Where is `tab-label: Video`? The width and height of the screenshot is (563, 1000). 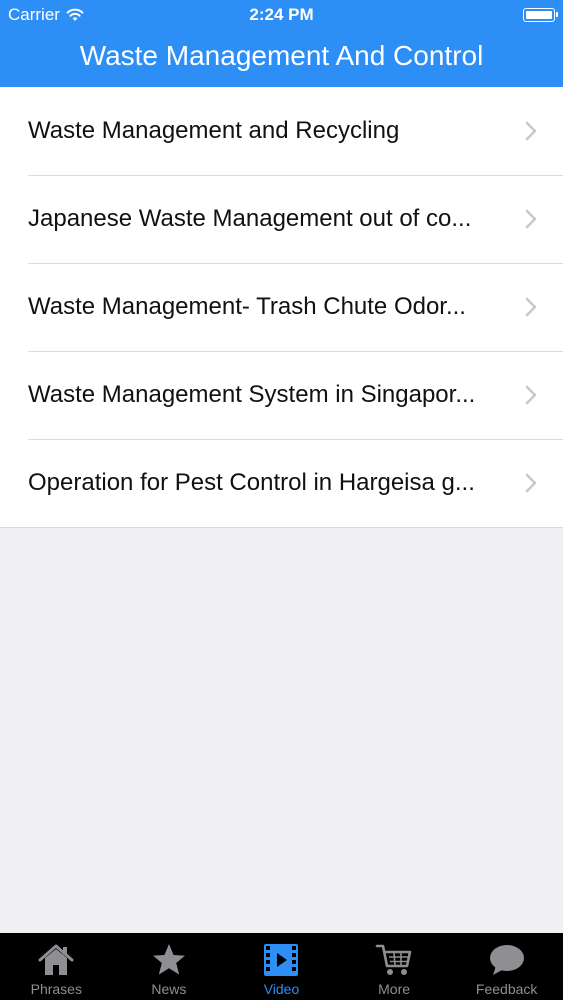 tab-label: Video is located at coordinates (281, 989).